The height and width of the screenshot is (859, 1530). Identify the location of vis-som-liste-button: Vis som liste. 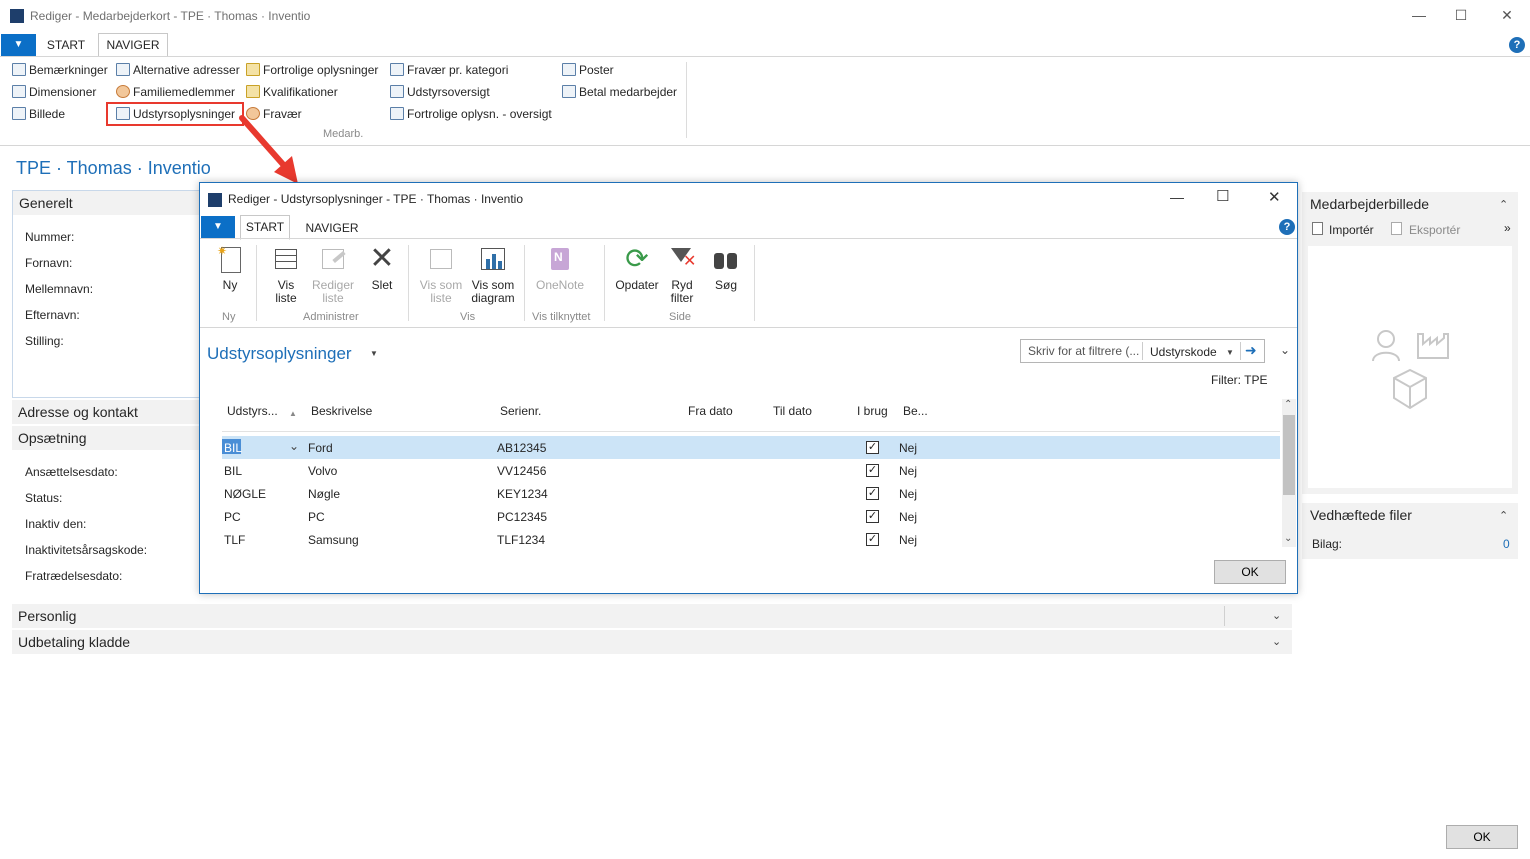
(441, 275).